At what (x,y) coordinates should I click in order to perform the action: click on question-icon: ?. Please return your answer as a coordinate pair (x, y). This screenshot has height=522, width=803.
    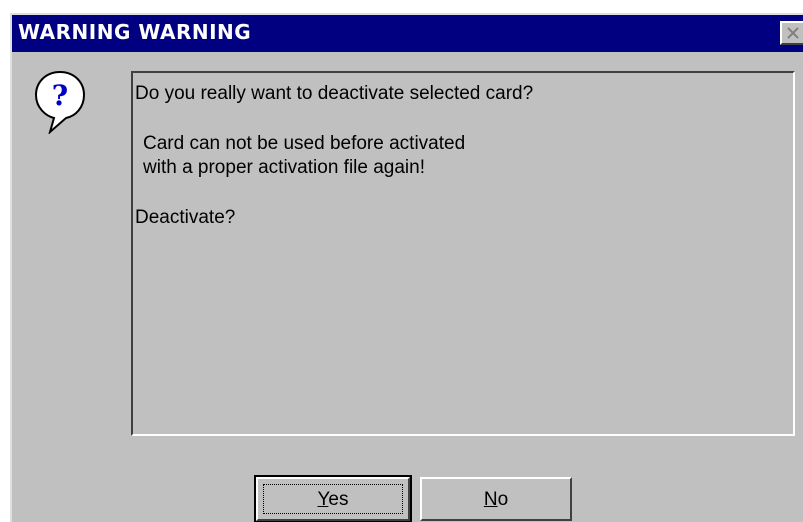
    Looking at the image, I should click on (60, 102).